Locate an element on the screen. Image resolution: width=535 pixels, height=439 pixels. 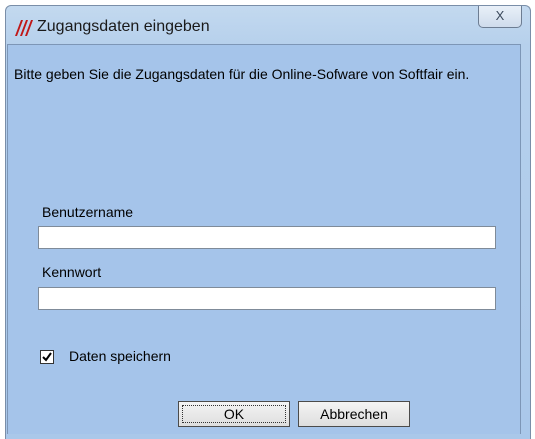
checkmark-icon is located at coordinates (47, 357).